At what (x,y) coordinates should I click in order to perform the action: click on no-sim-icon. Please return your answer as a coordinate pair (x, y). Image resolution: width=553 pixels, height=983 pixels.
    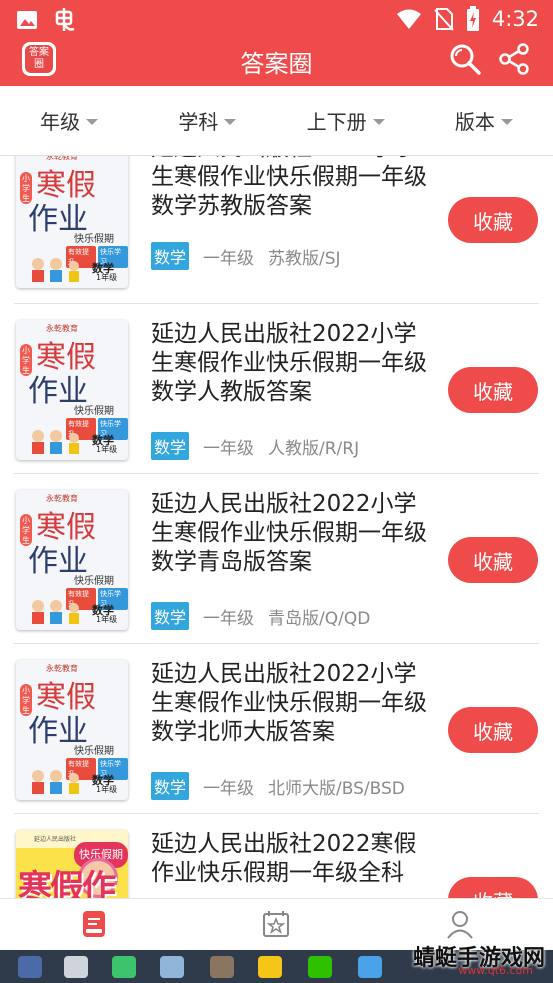
    Looking at the image, I should click on (444, 19).